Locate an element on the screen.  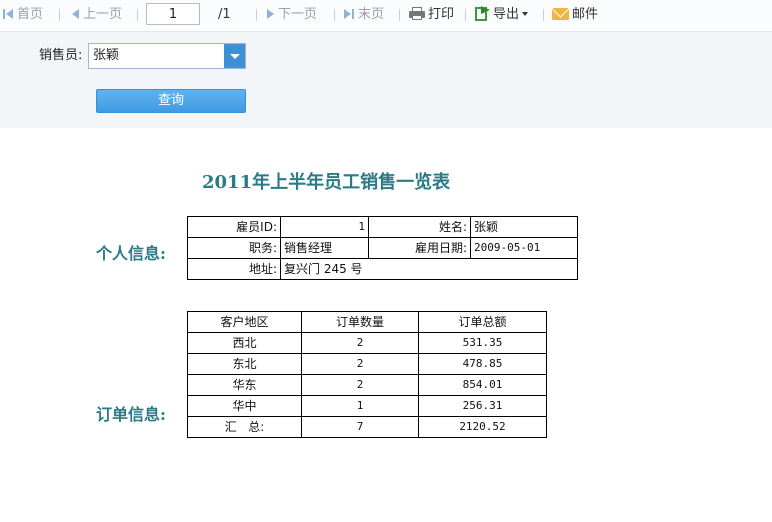
export-button: 导出 is located at coordinates (502, 15).